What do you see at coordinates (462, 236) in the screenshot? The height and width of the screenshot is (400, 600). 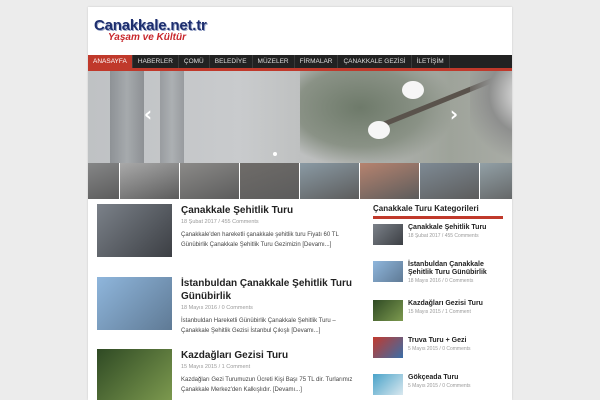 I see `sidebar-item-comments: 455 Comments` at bounding box center [462, 236].